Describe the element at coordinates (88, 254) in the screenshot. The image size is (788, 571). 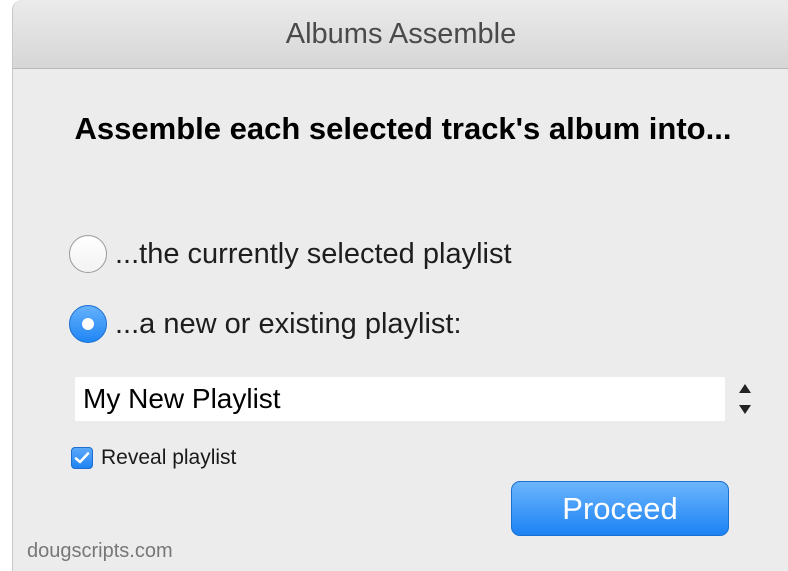
I see `radio-button-unselected` at that location.